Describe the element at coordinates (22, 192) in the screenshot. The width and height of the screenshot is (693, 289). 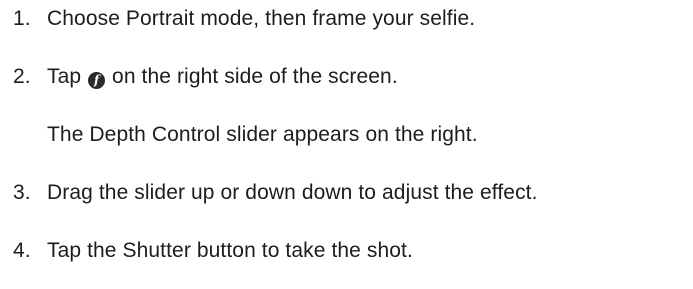
I see `step-number: 3.` at that location.